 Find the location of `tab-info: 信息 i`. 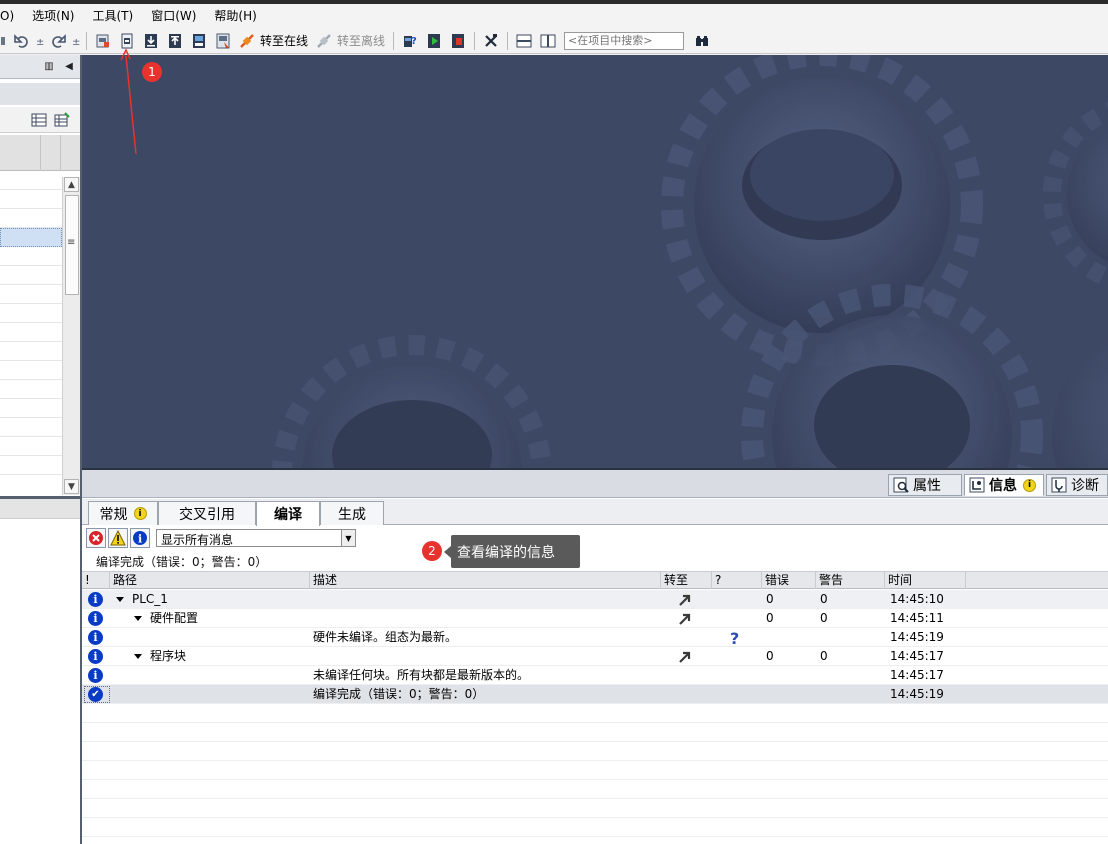

tab-info: 信息 i is located at coordinates (1004, 485).